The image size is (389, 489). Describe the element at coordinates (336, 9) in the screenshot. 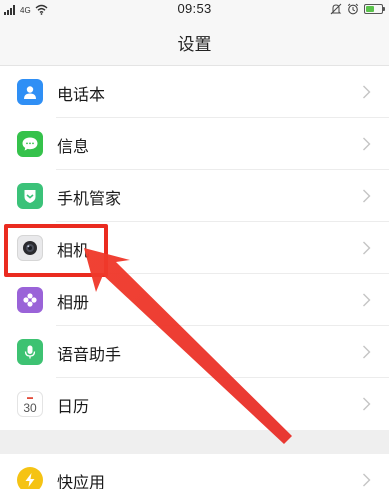

I see `vibrate-icon` at that location.